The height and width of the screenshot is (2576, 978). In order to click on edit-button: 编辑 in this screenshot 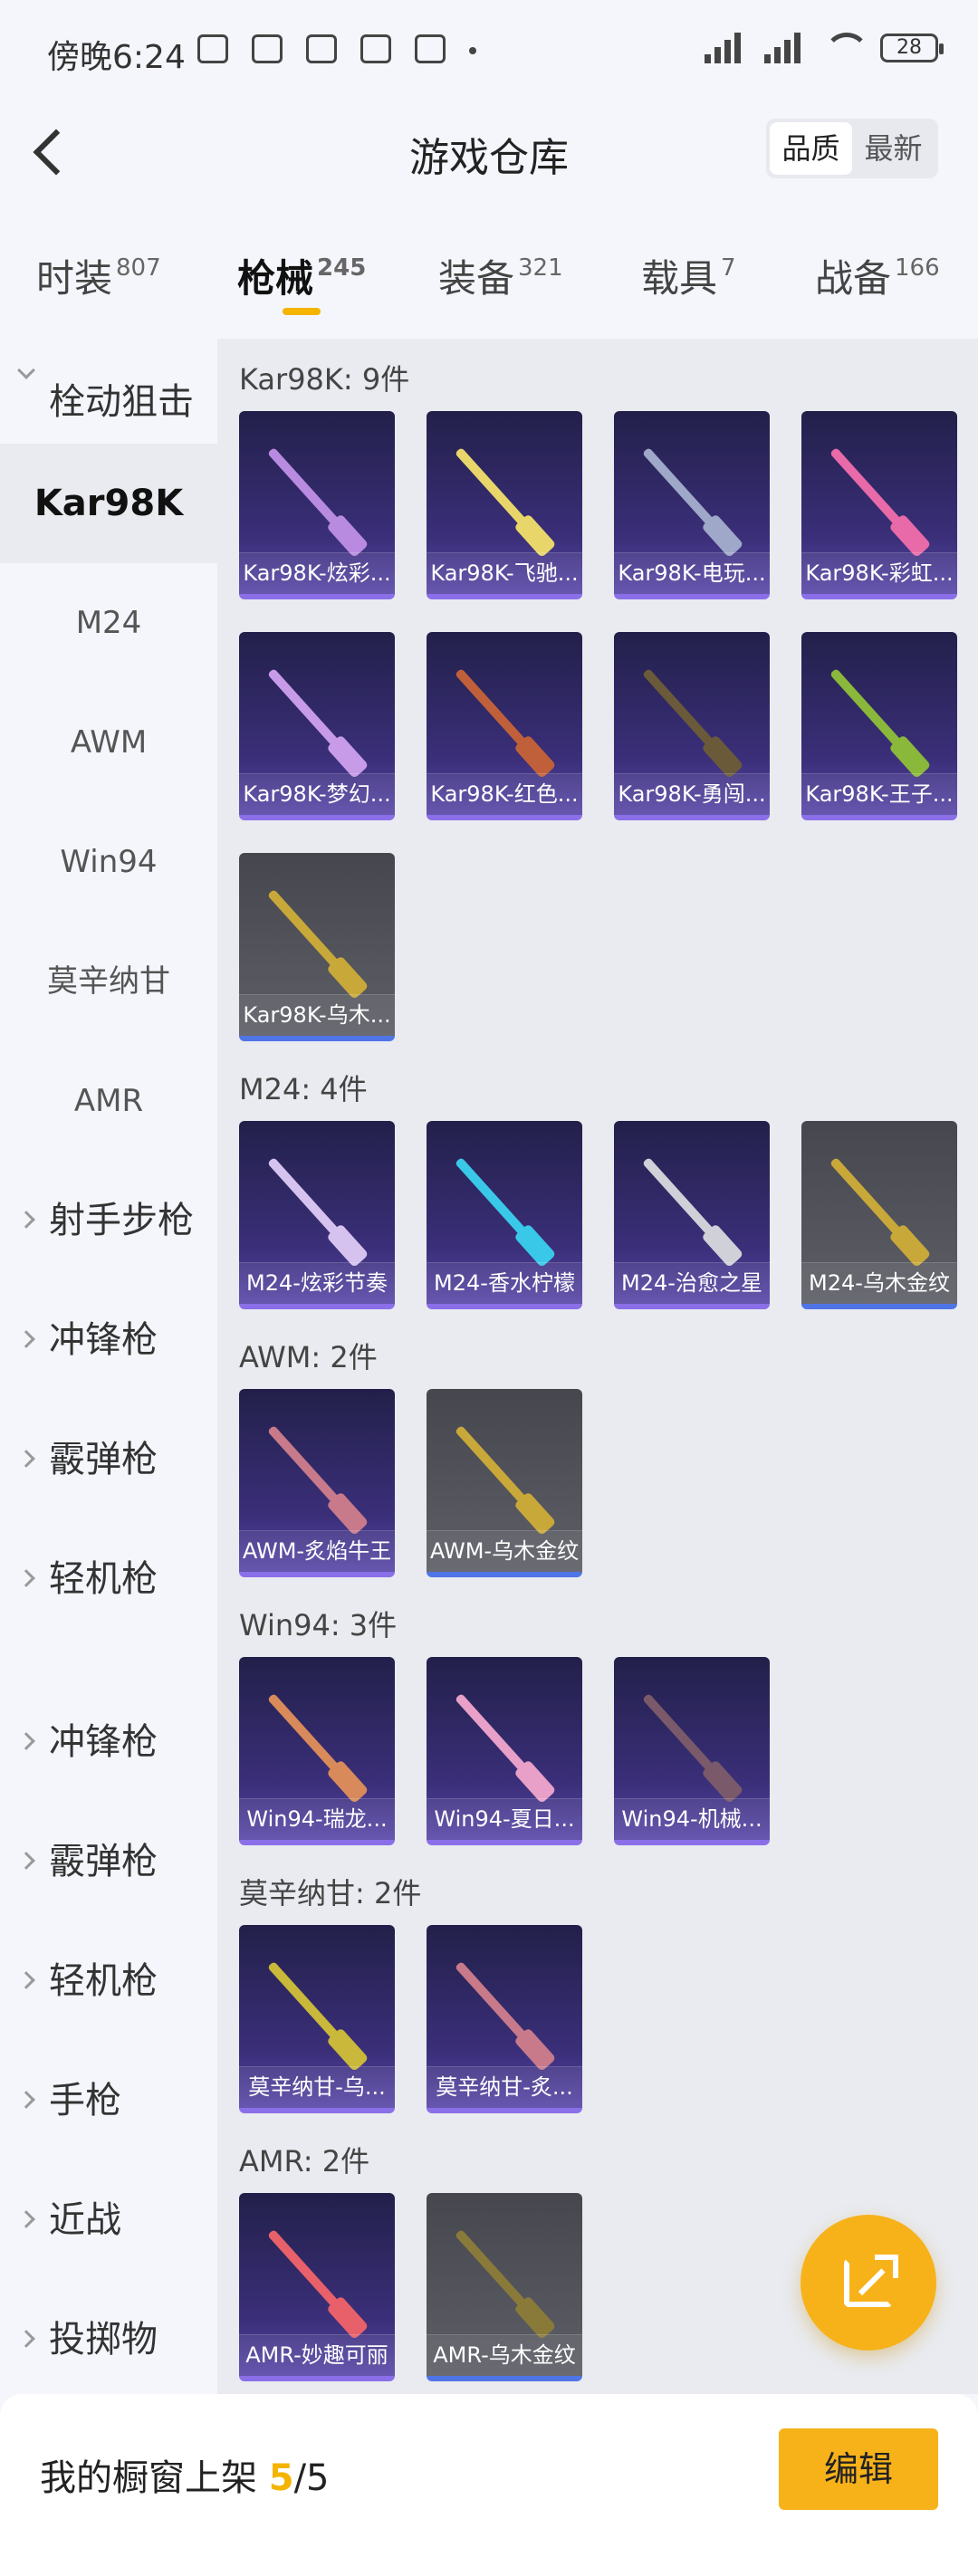, I will do `click(858, 2469)`.